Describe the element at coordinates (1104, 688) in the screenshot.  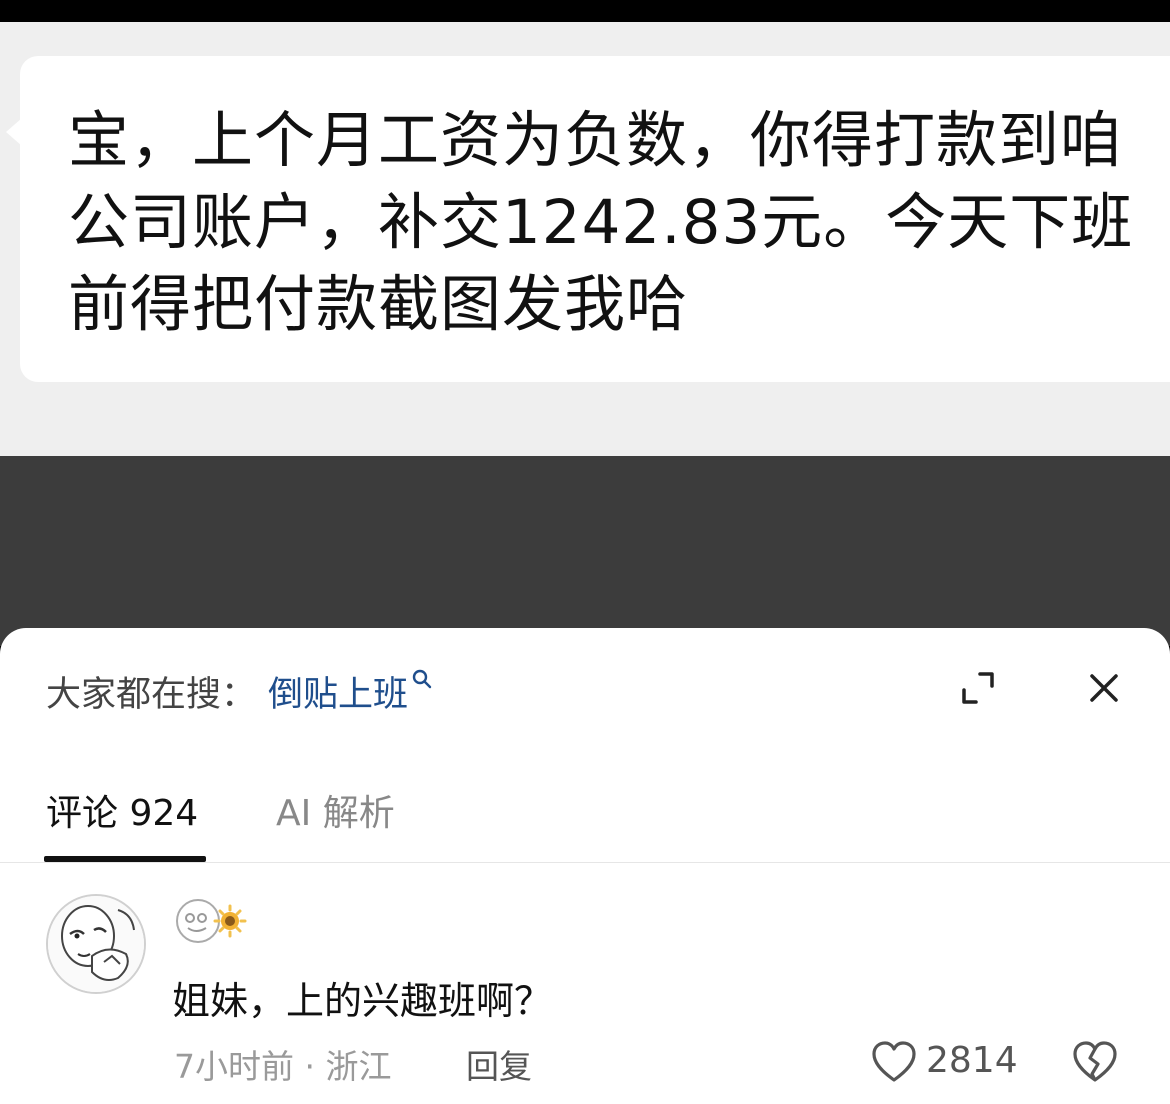
I see `close-icon` at that location.